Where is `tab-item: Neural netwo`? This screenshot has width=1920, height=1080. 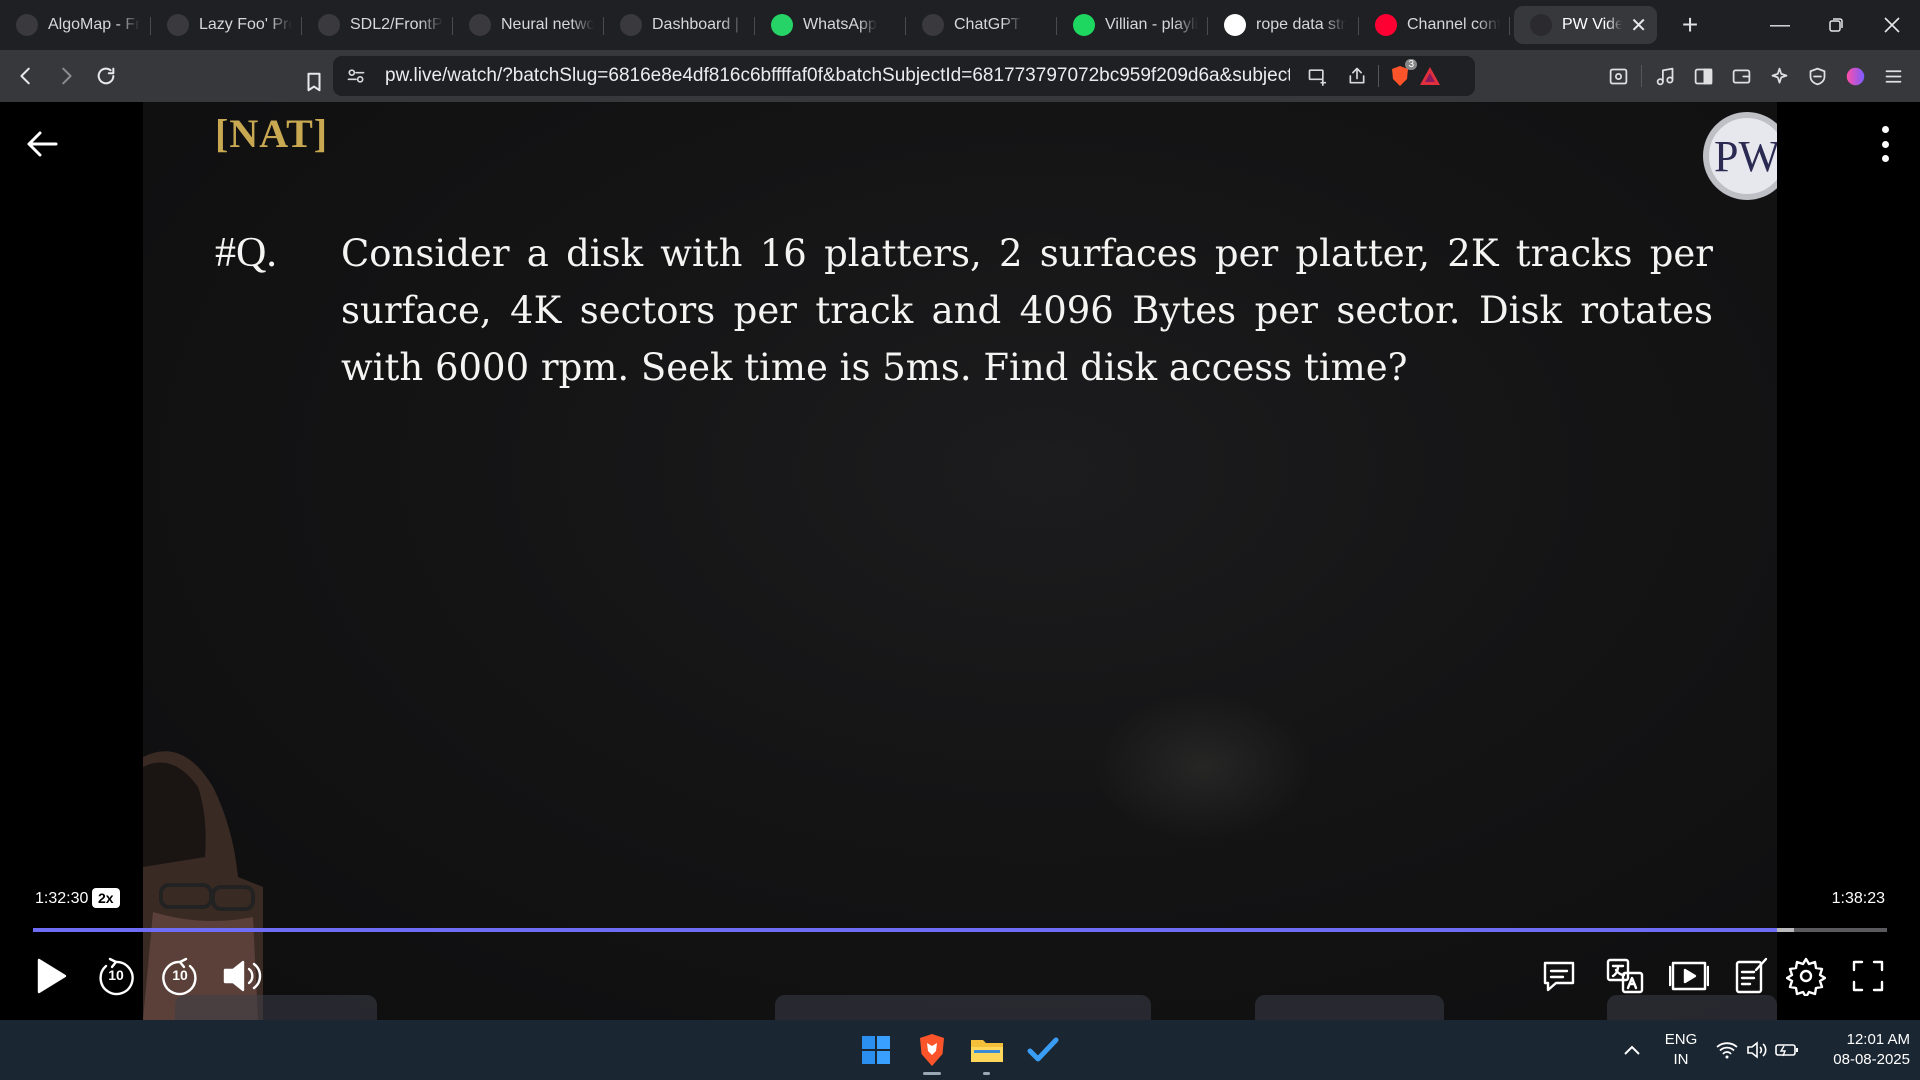
tab-item: Neural netwo is located at coordinates (528, 25).